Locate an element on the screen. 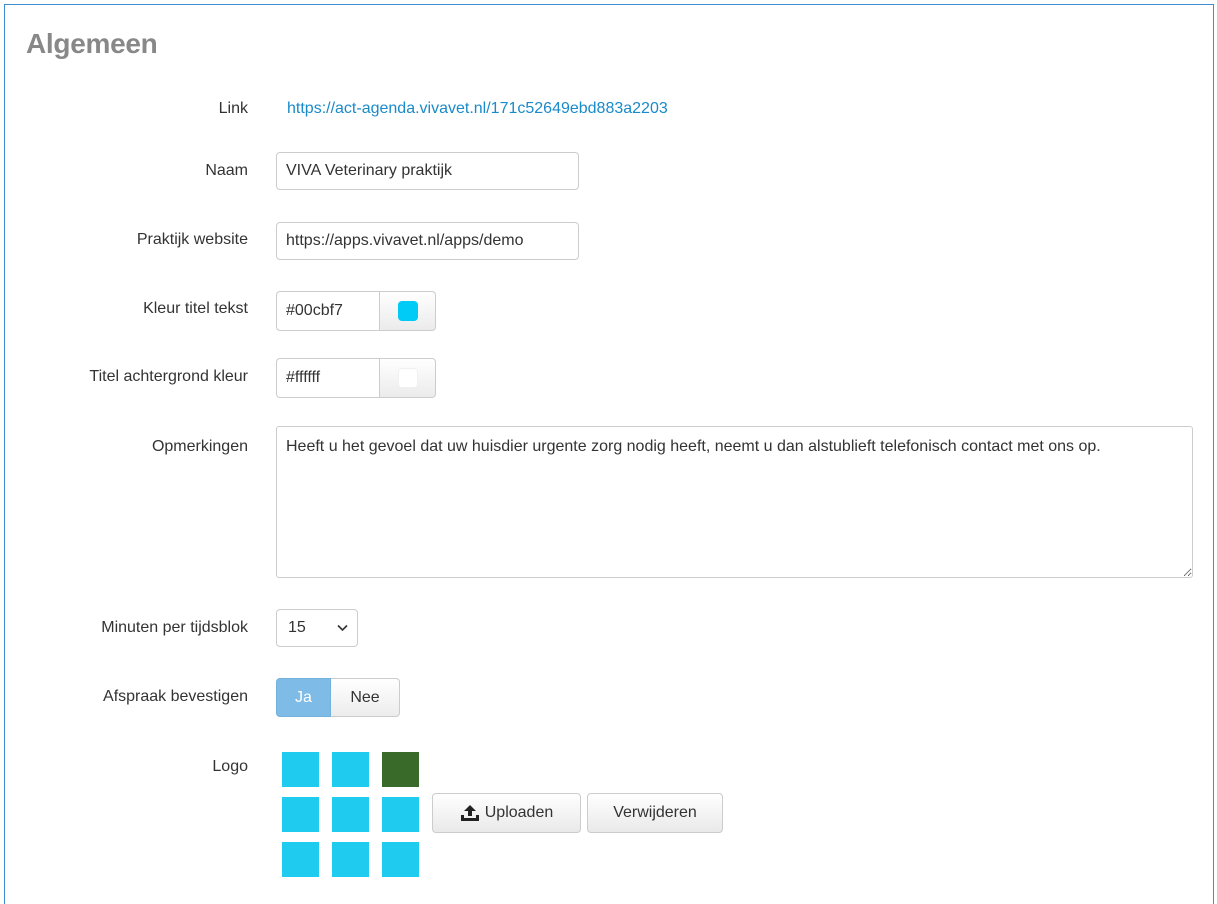 This screenshot has height=904, width=1217. title-color-swatch is located at coordinates (407, 311).